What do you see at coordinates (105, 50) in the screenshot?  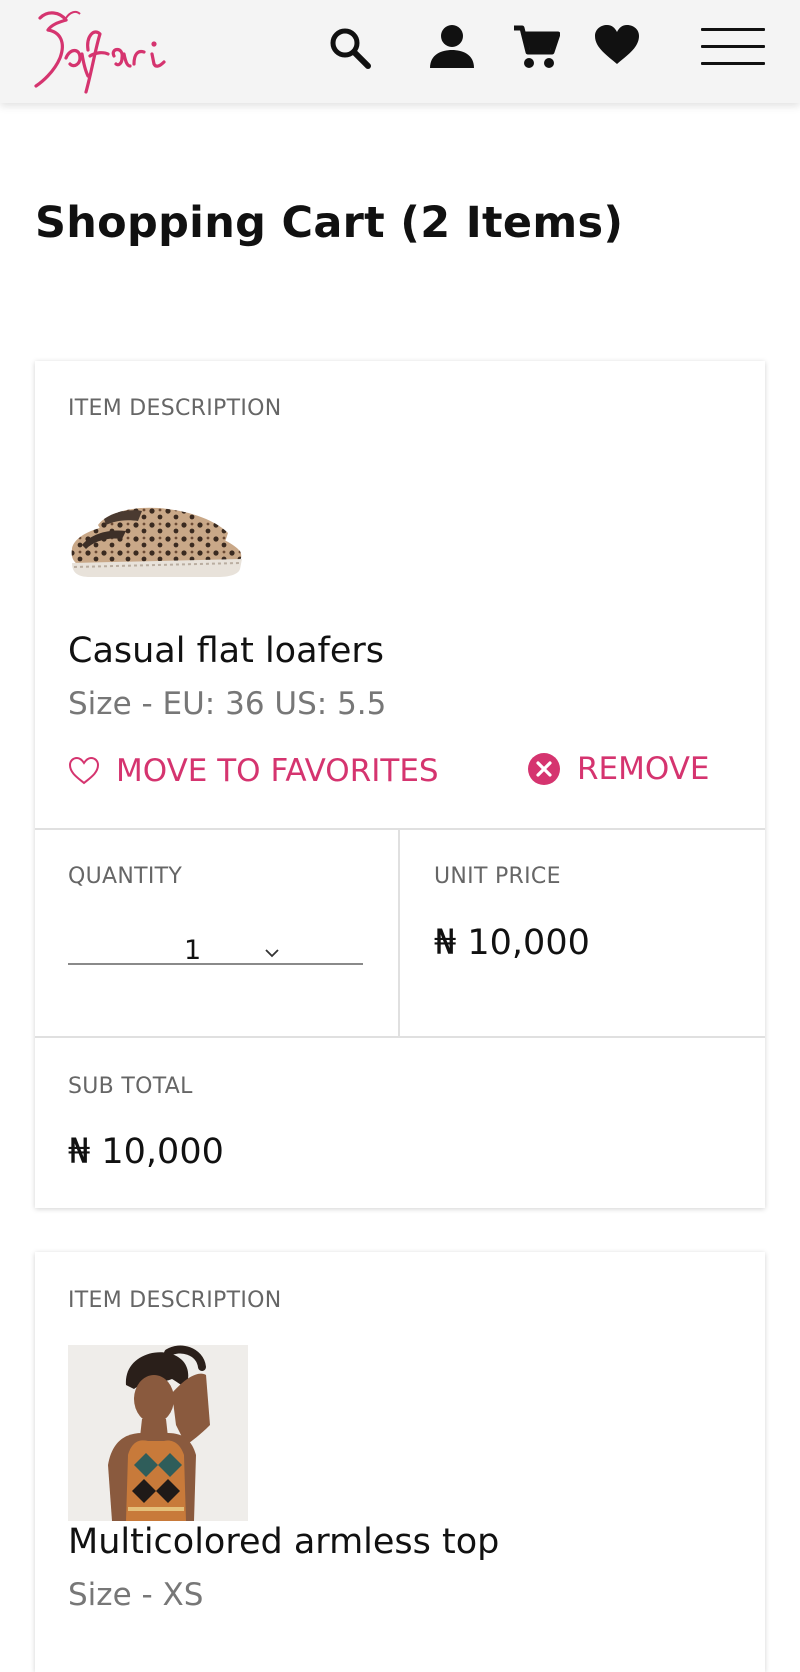 I see `safari-logo` at bounding box center [105, 50].